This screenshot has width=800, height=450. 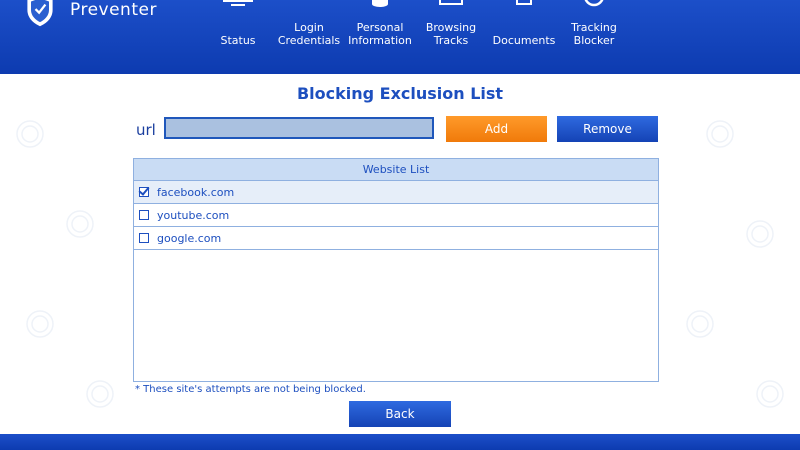 What do you see at coordinates (594, 34) in the screenshot?
I see `nav-tracking-blocker-label: Tracking Blocker` at bounding box center [594, 34].